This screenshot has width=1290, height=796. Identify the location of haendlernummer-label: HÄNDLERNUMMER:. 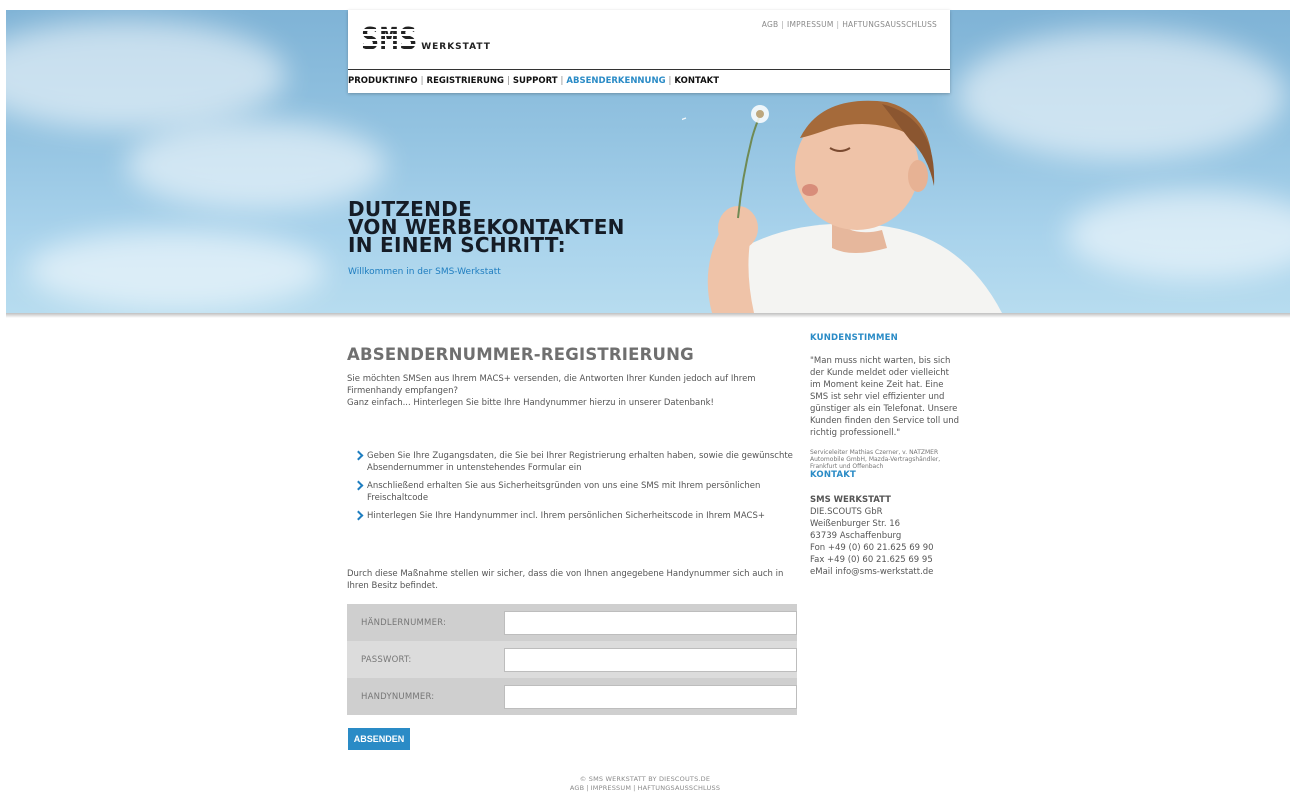
(404, 622).